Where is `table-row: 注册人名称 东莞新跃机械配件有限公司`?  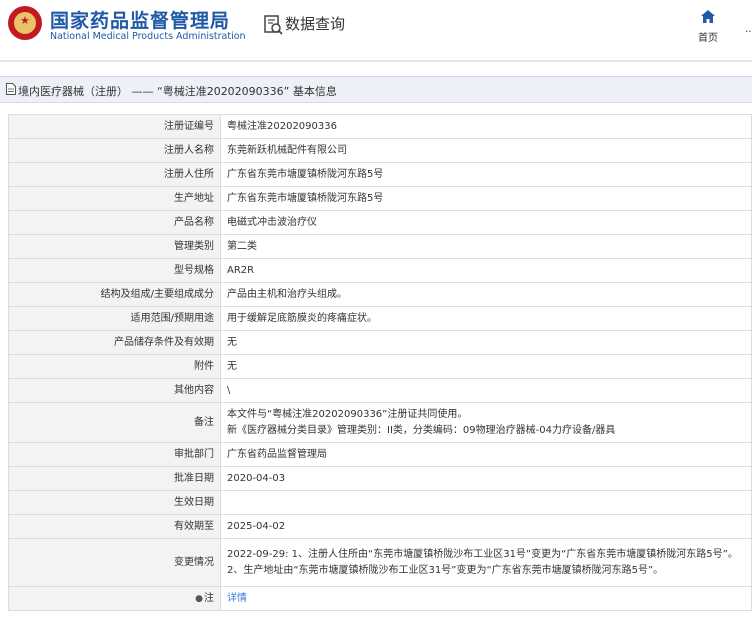
table-row: 注册人名称 东莞新跃机械配件有限公司 is located at coordinates (380, 150).